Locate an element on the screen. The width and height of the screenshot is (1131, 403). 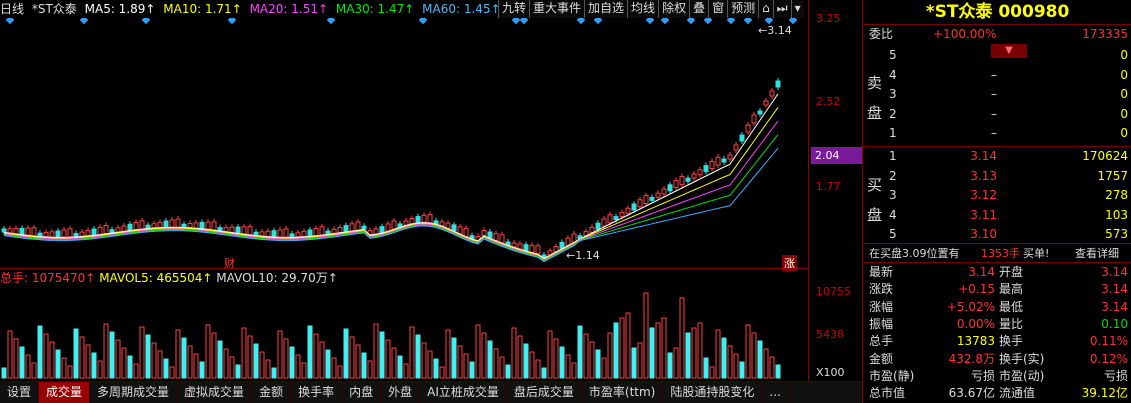
quote-row: 振幅 0.00% 量比 0.10 is located at coordinates (998, 323).